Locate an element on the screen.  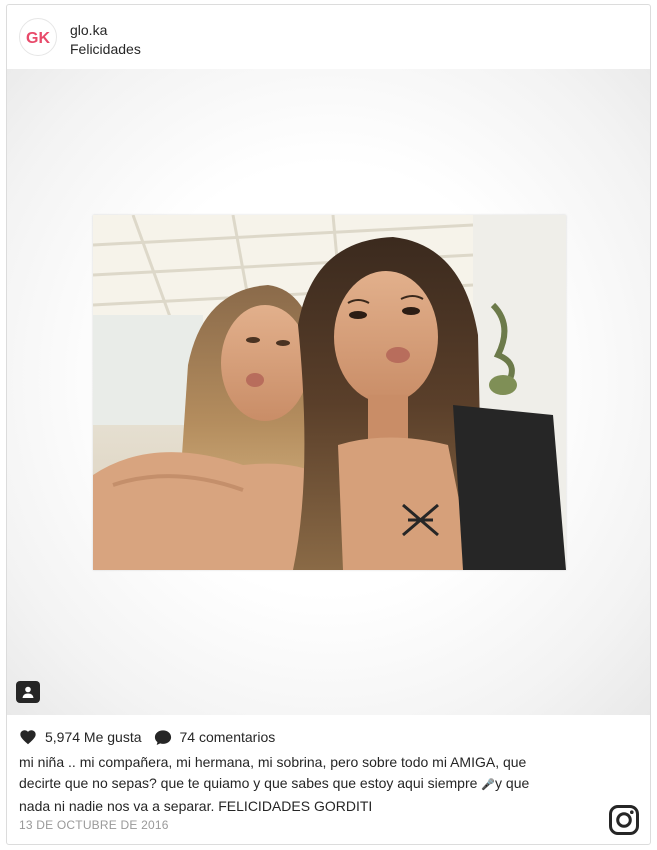
heart-icon is located at coordinates (28, 737).